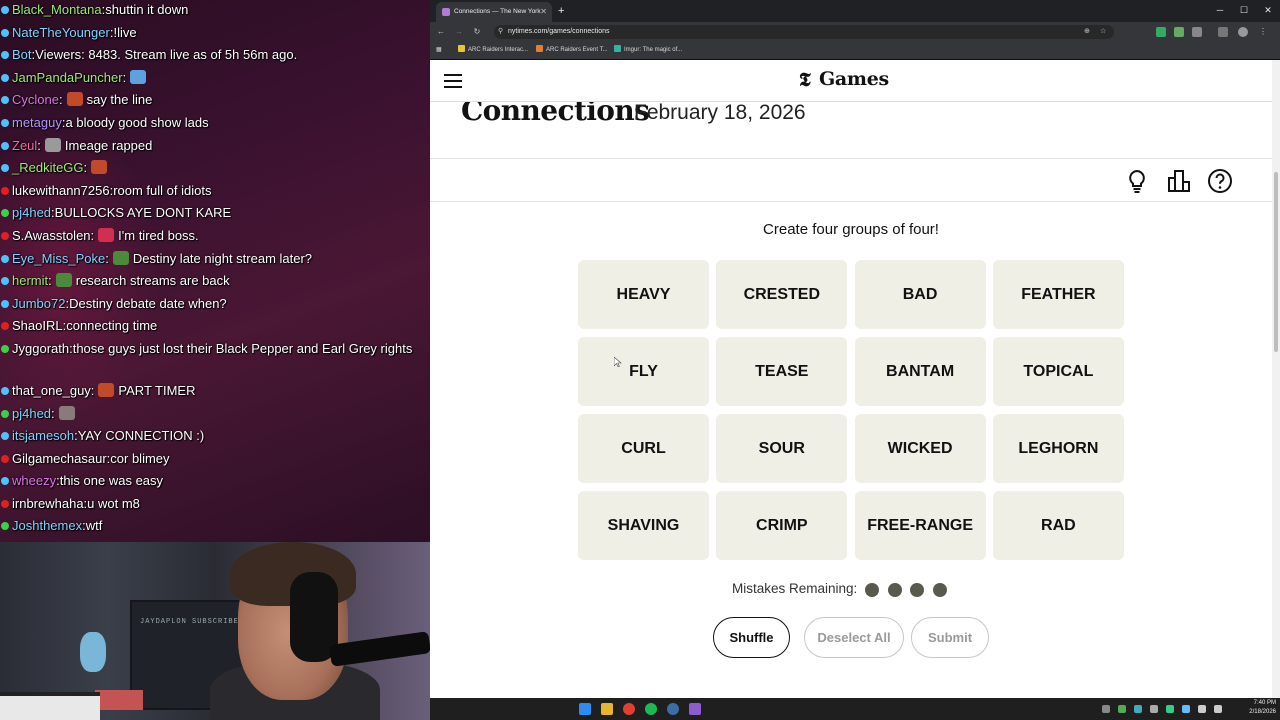  Describe the element at coordinates (804, 32) in the screenshot. I see `url-input: ⚲ nytimes.com/games/connections ⊕ ☆` at that location.